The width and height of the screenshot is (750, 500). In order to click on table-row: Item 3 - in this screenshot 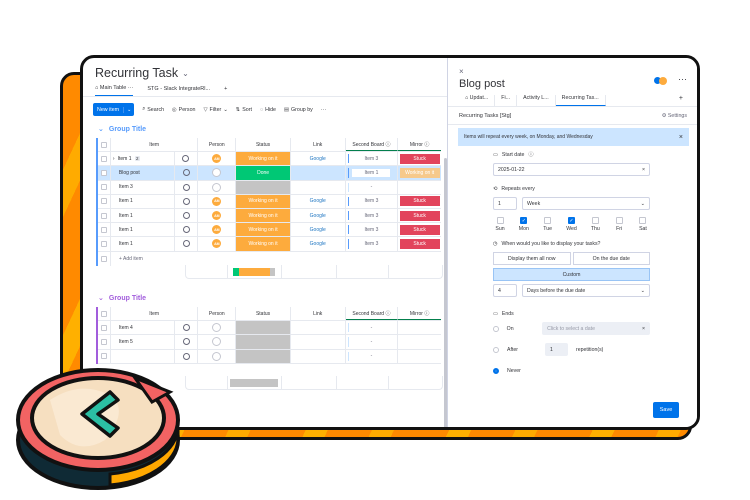, I will do `click(269, 187)`.